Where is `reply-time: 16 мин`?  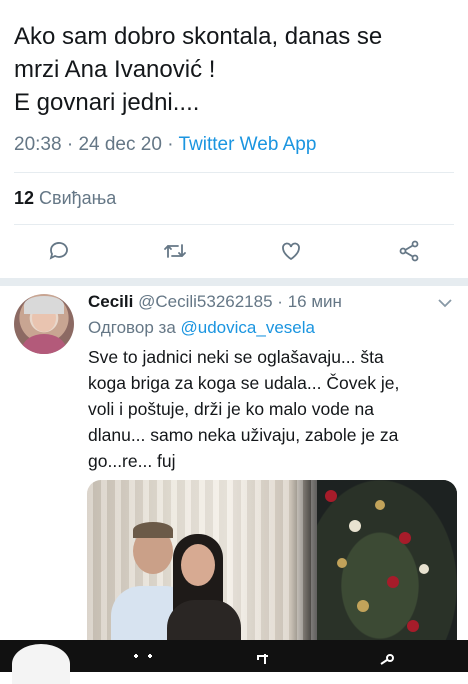
reply-time: 16 мин is located at coordinates (314, 301).